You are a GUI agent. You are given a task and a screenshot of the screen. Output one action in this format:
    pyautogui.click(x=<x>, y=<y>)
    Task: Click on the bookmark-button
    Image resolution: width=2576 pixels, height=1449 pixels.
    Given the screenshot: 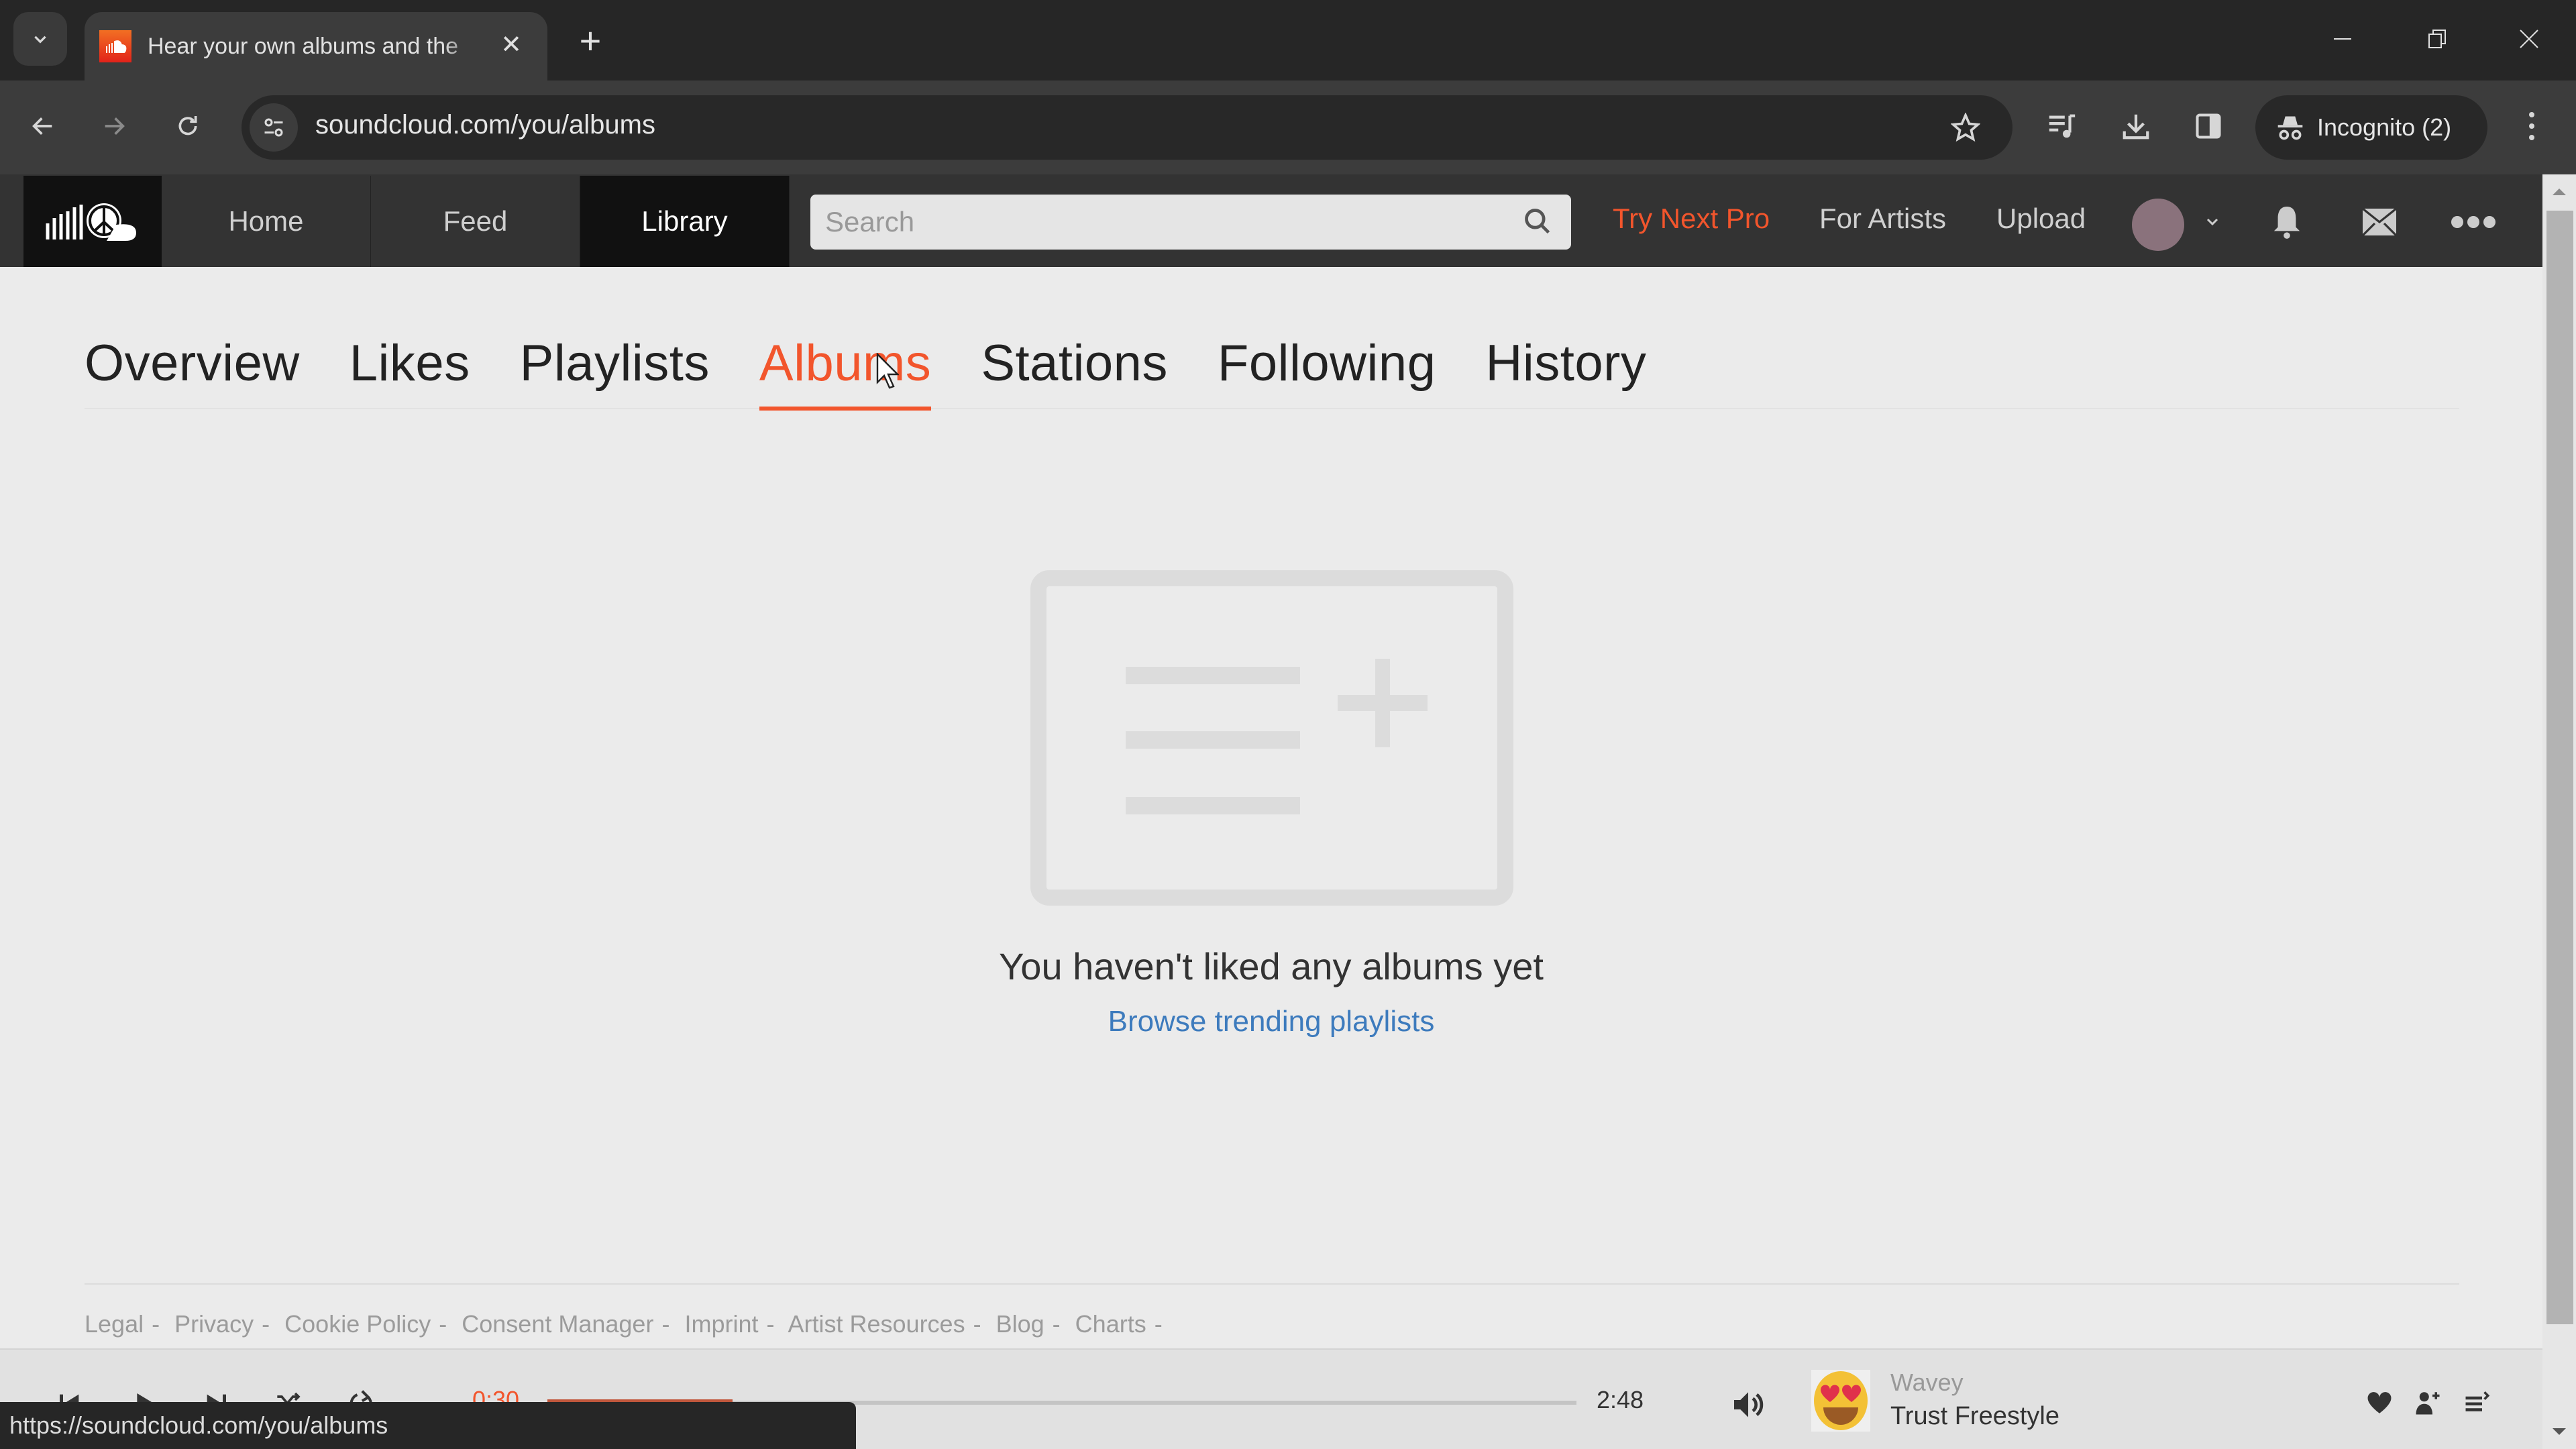 What is the action you would take?
    pyautogui.click(x=1965, y=127)
    